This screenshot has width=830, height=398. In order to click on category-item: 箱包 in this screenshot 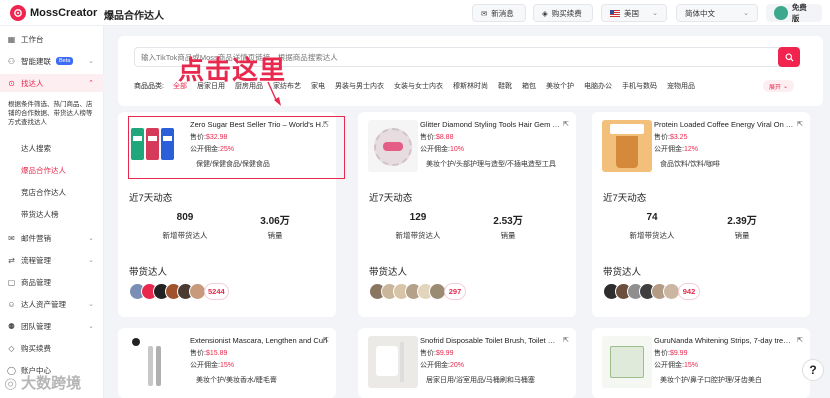, I will do `click(529, 86)`.